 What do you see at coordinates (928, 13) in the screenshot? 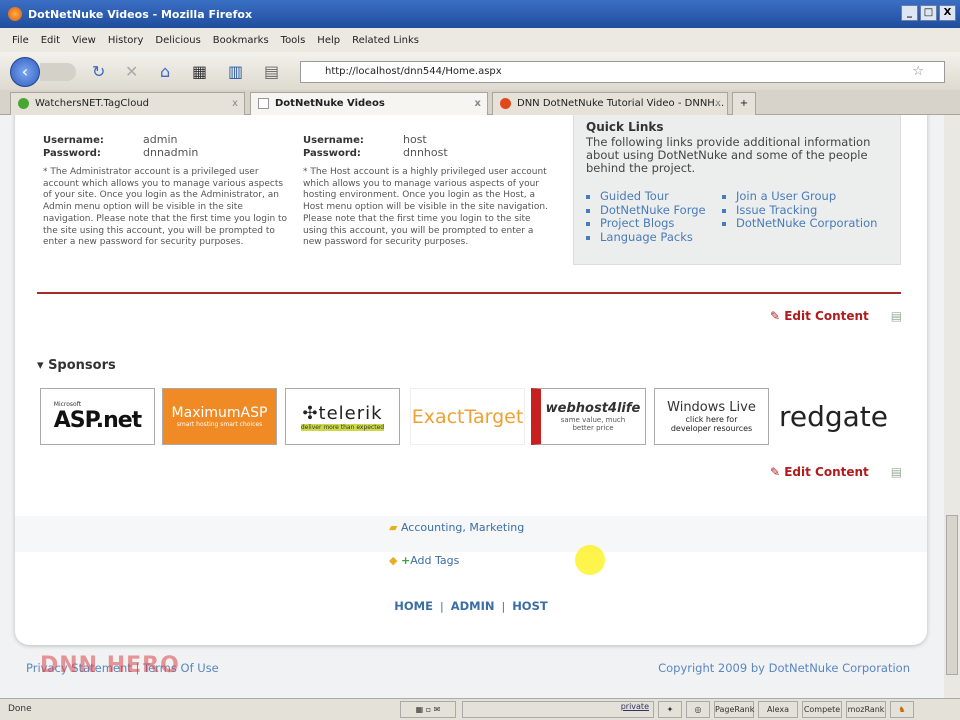
I see `maximize-button: □` at bounding box center [928, 13].